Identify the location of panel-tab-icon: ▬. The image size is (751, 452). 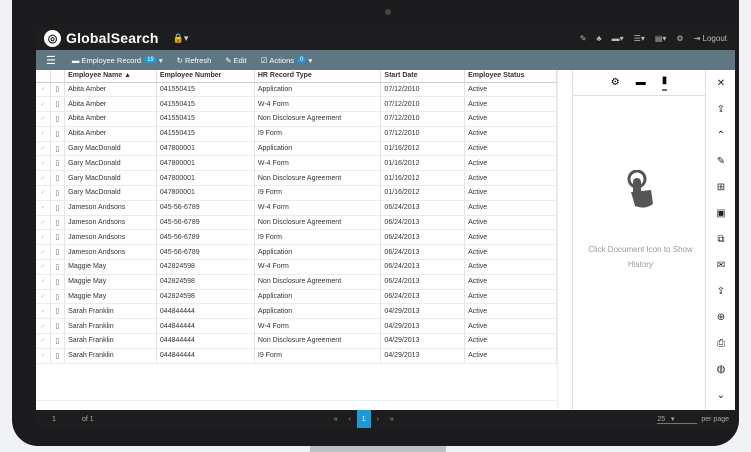
(641, 82).